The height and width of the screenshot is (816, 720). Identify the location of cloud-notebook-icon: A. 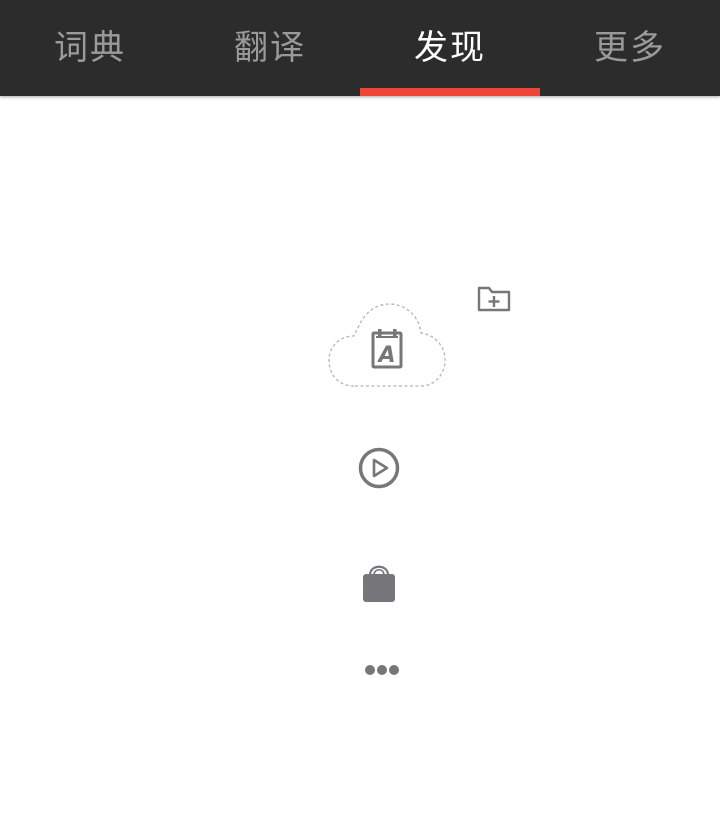
(387, 345).